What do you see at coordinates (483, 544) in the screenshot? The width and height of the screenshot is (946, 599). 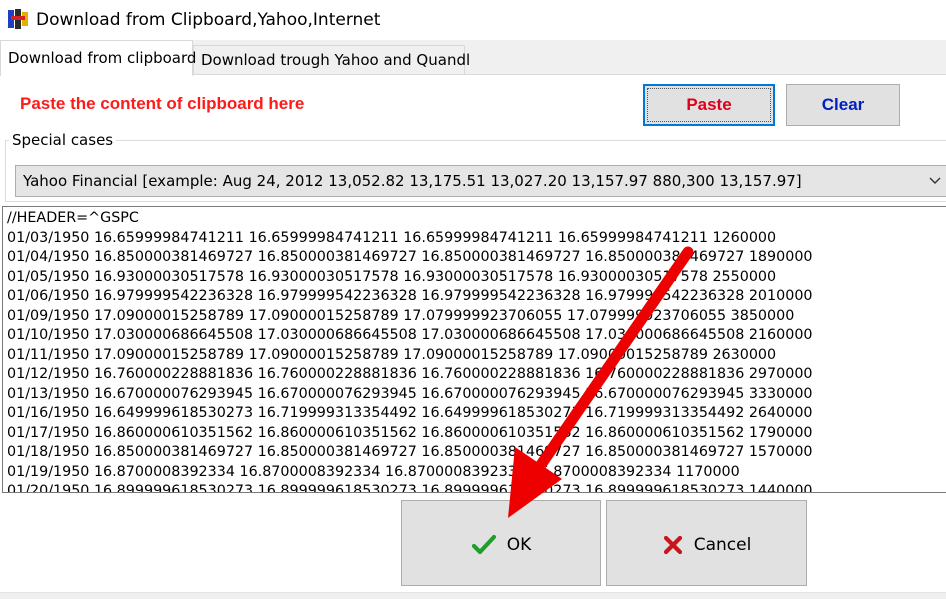 I see `checkmark-icon` at bounding box center [483, 544].